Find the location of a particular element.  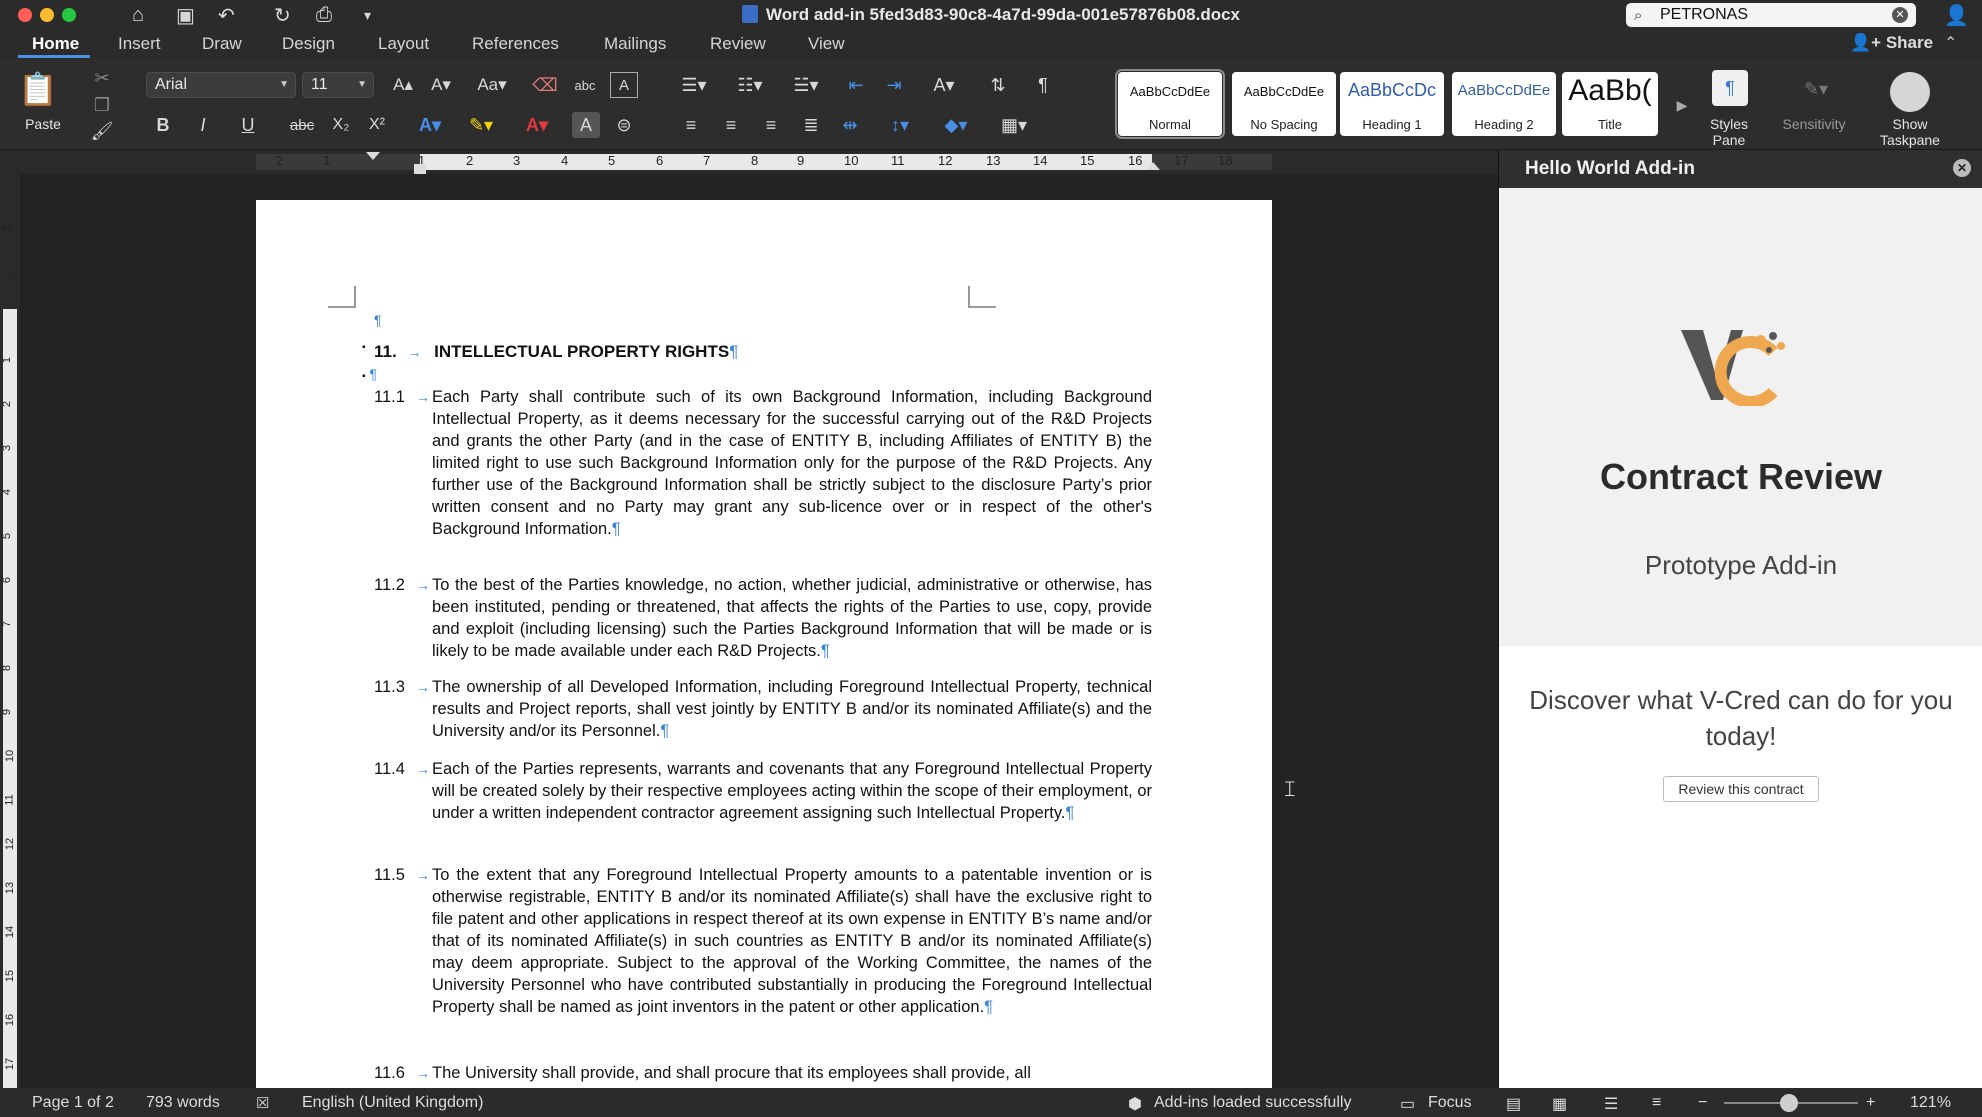

collapse-ribbon-icon: ⌃ is located at coordinates (1950, 43).